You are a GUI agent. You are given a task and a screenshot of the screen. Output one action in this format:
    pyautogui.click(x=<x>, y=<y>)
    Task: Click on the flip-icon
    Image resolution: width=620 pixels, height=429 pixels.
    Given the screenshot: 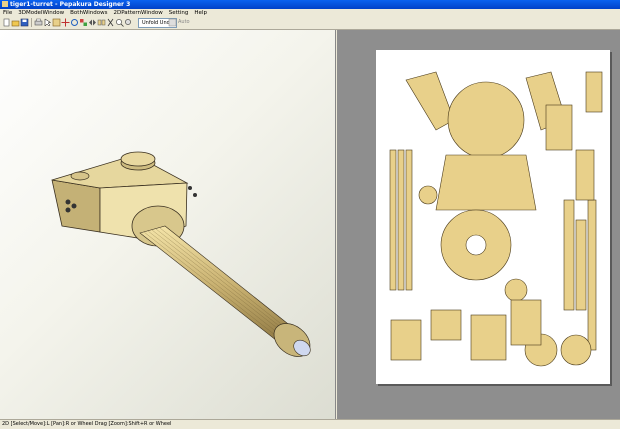 What is the action you would take?
    pyautogui.click(x=92, y=22)
    